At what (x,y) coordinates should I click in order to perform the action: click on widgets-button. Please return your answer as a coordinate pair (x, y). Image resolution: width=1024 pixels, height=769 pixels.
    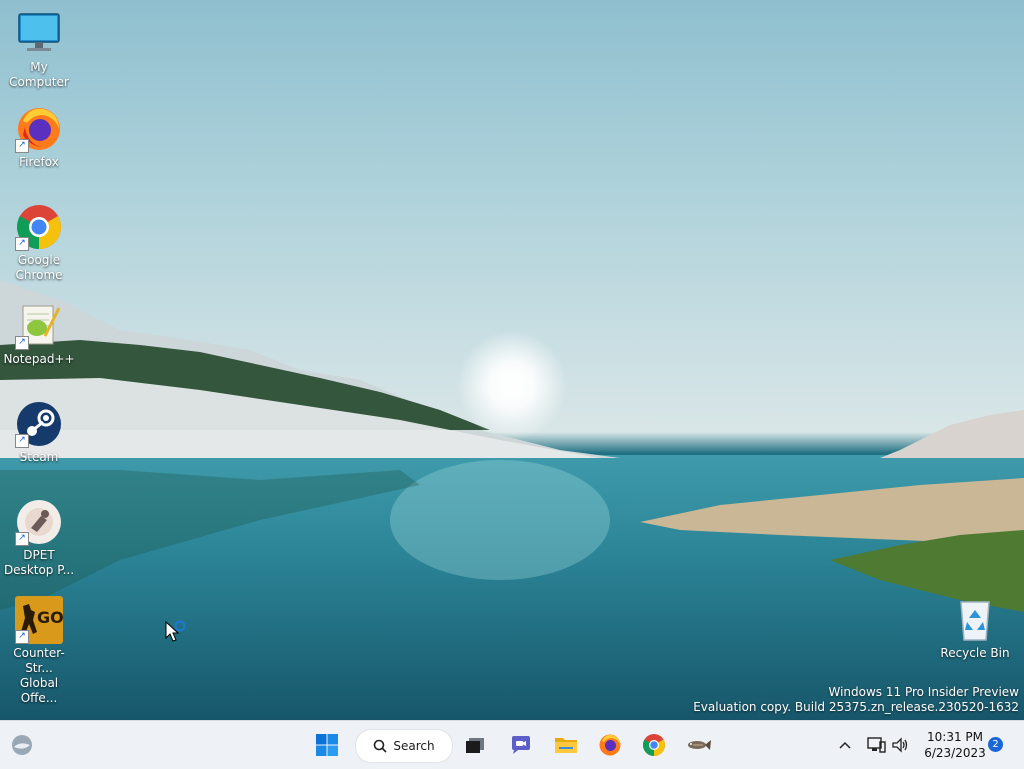
    Looking at the image, I should click on (22, 745).